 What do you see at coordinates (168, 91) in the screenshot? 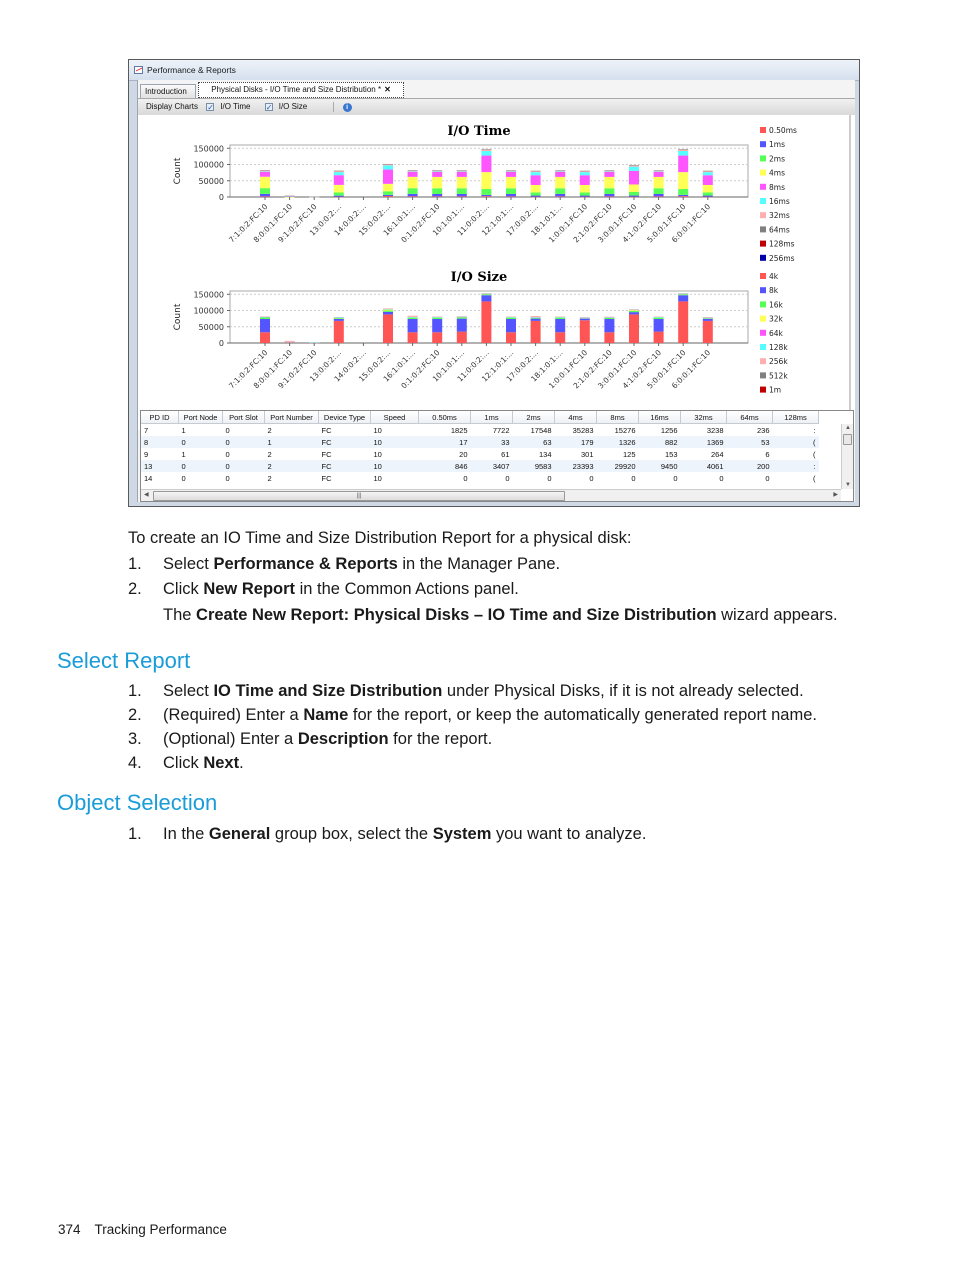
I see `tab-introduction: Introduction` at bounding box center [168, 91].